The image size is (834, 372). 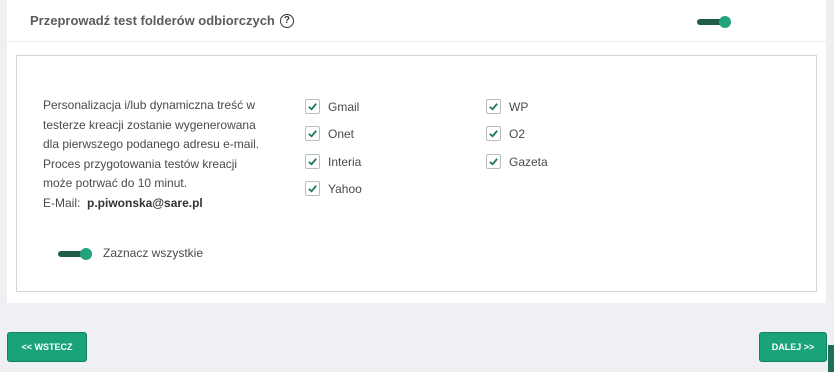 What do you see at coordinates (152, 20) in the screenshot?
I see `section-title-text: Przeprowadź test folderów odbiorczych` at bounding box center [152, 20].